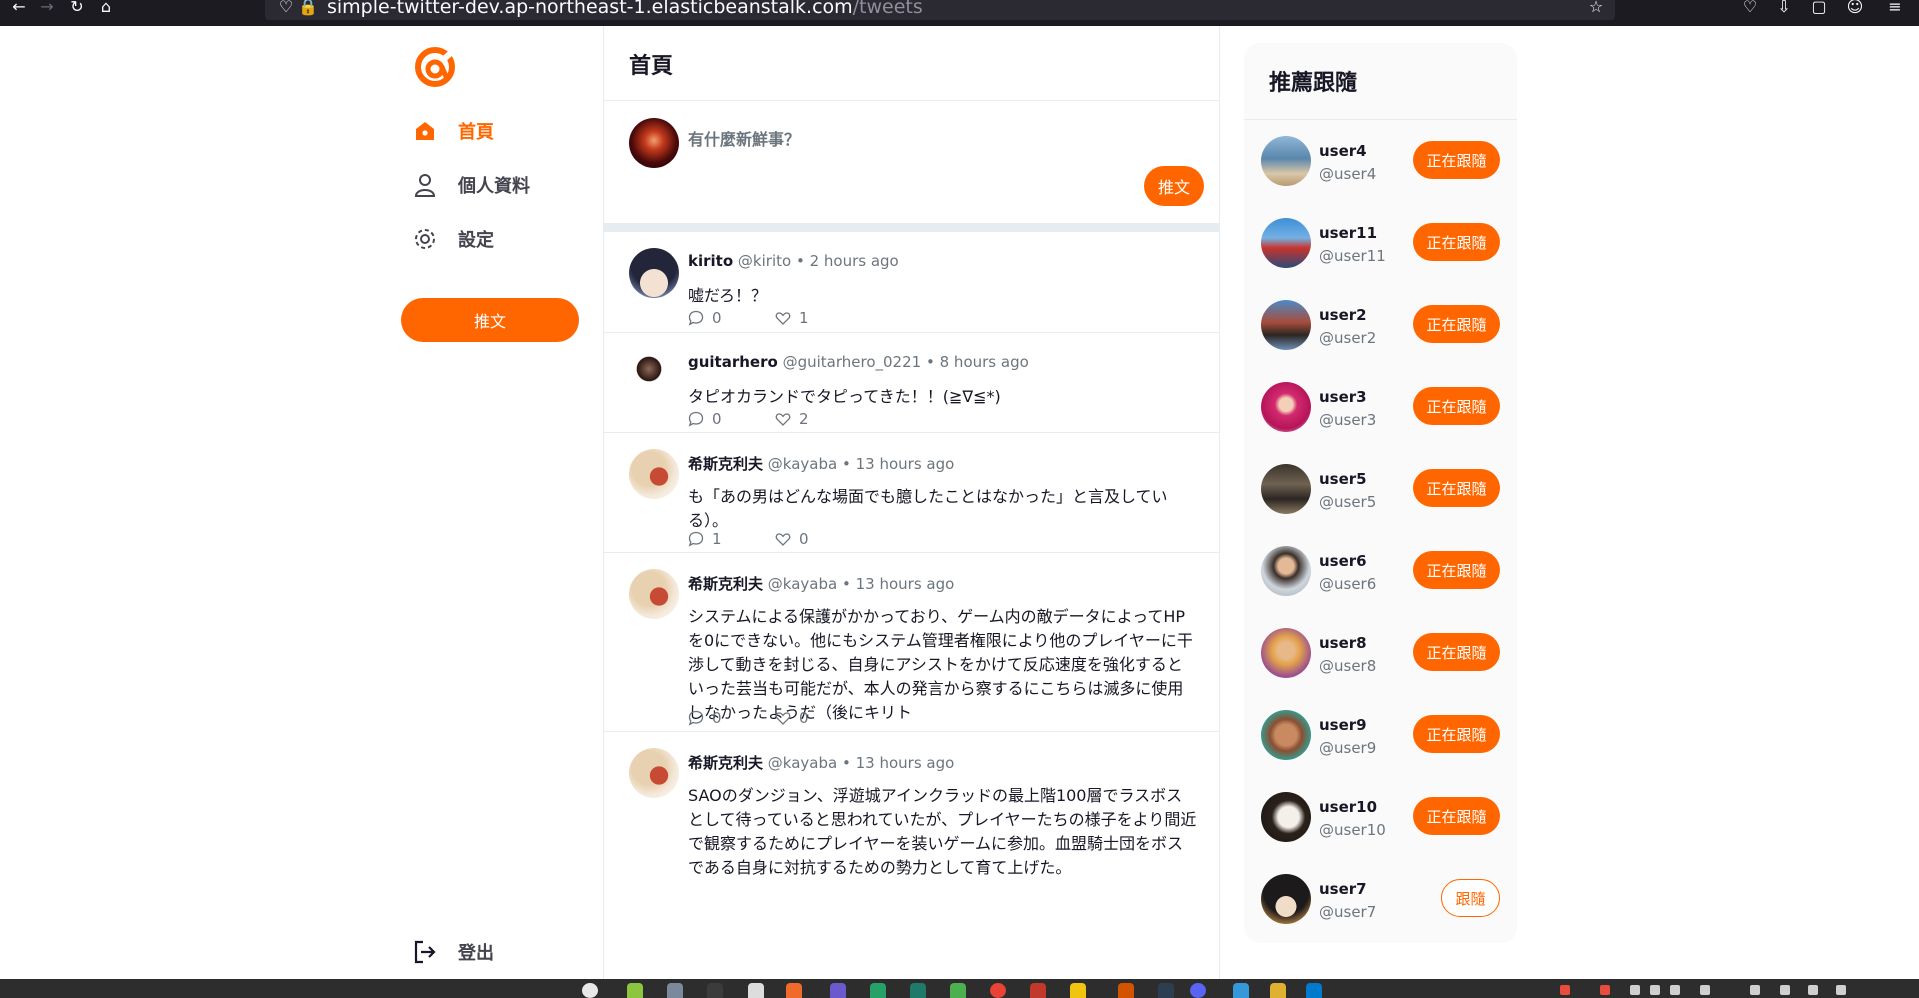 The image size is (1919, 998). I want to click on like-button: 2, so click(818, 419).